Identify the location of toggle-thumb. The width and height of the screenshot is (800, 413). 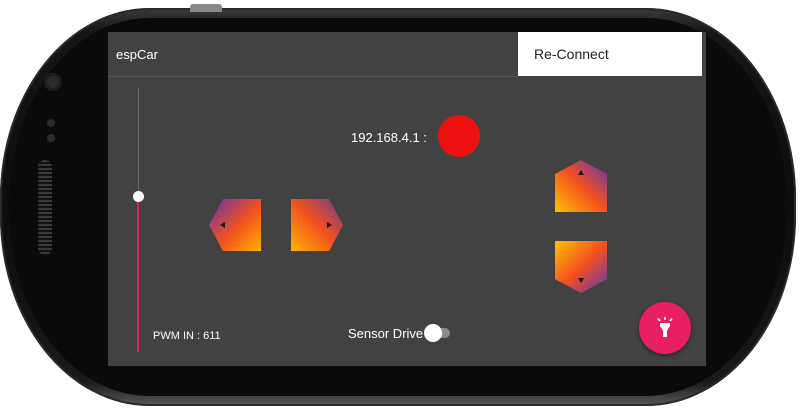
(433, 333).